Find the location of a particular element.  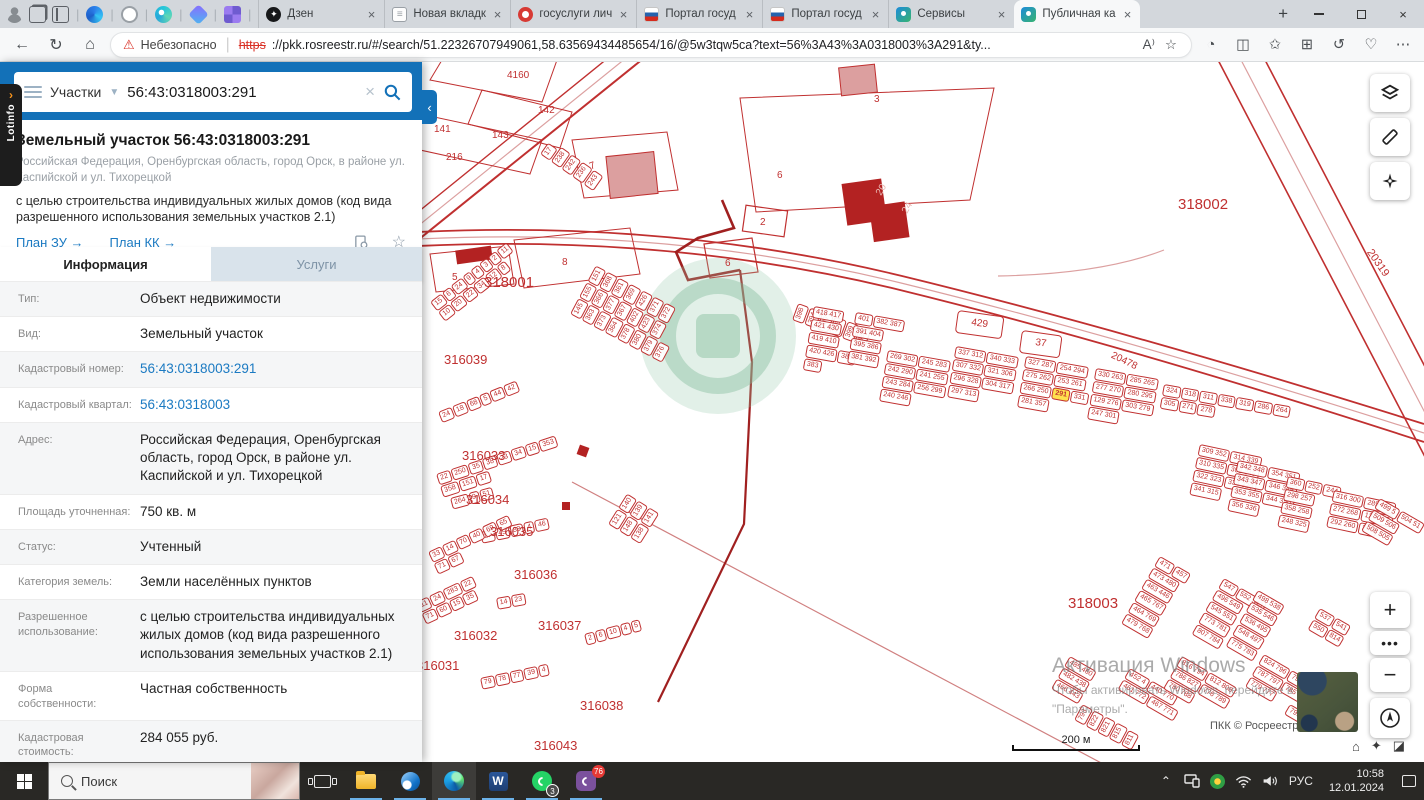

panel-tabs: Информация Услуги is located at coordinates (211, 264).